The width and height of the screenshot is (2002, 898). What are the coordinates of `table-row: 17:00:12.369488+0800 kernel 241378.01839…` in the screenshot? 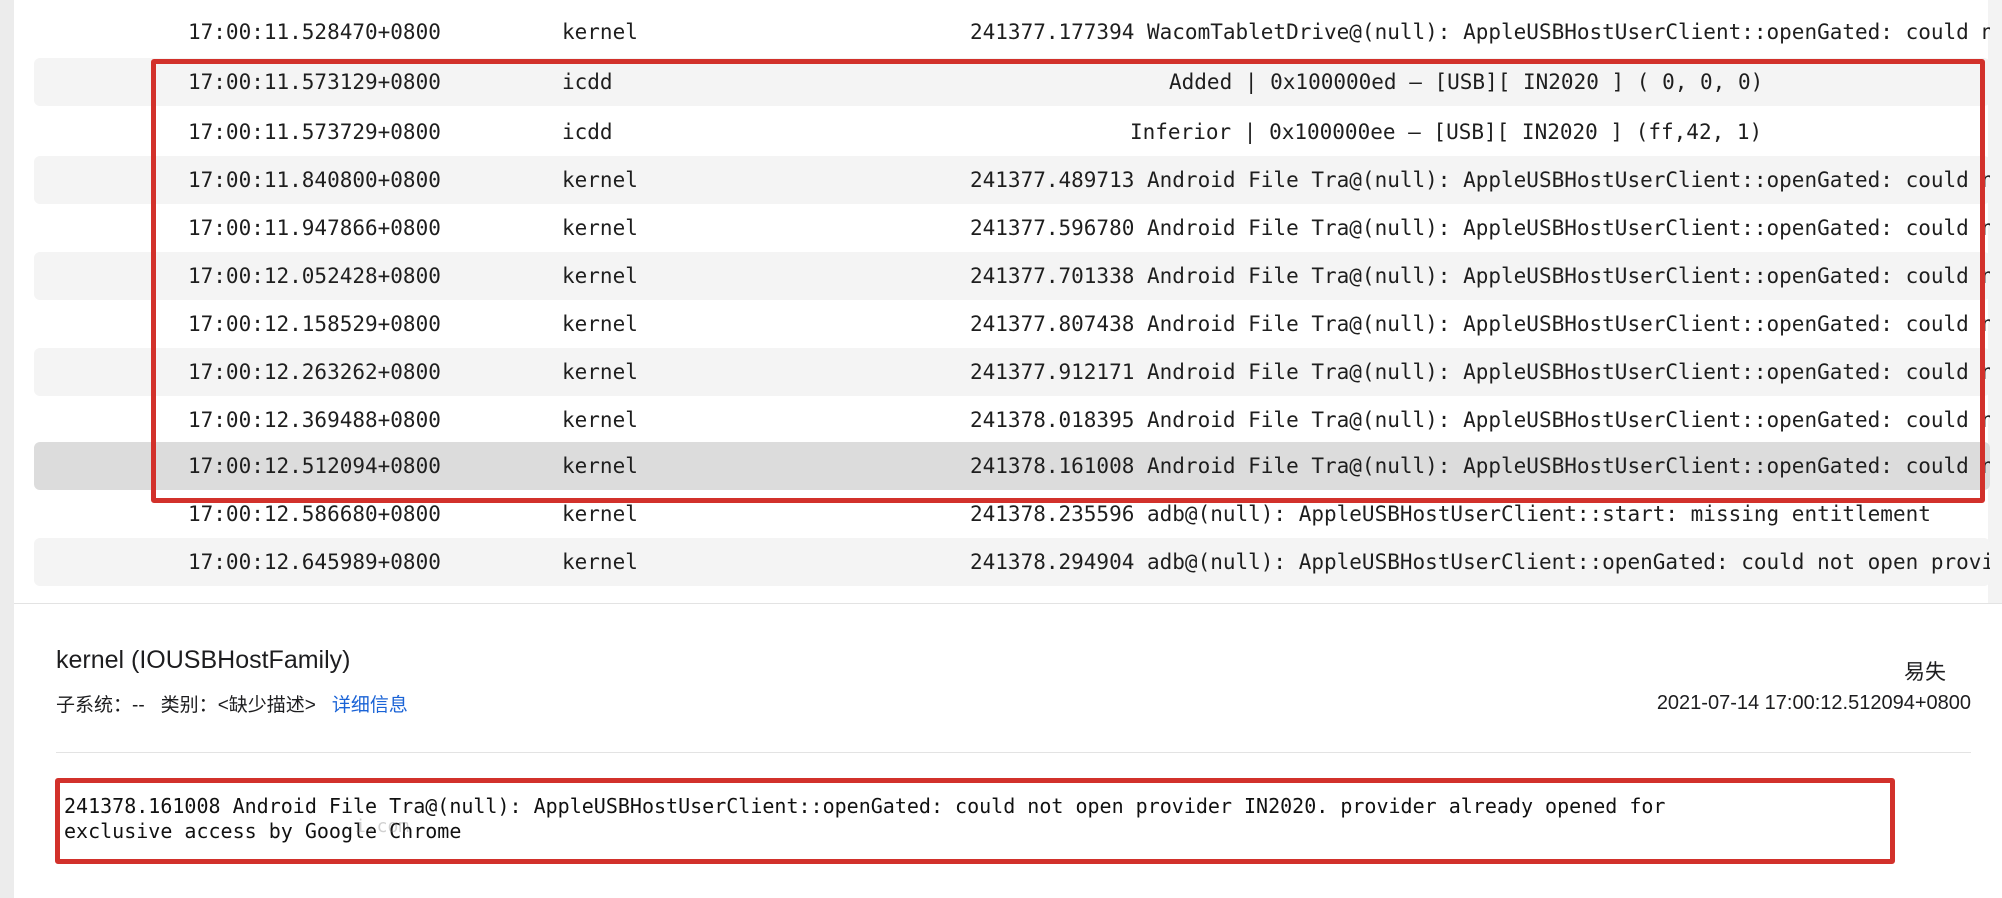 It's located at (1012, 420).